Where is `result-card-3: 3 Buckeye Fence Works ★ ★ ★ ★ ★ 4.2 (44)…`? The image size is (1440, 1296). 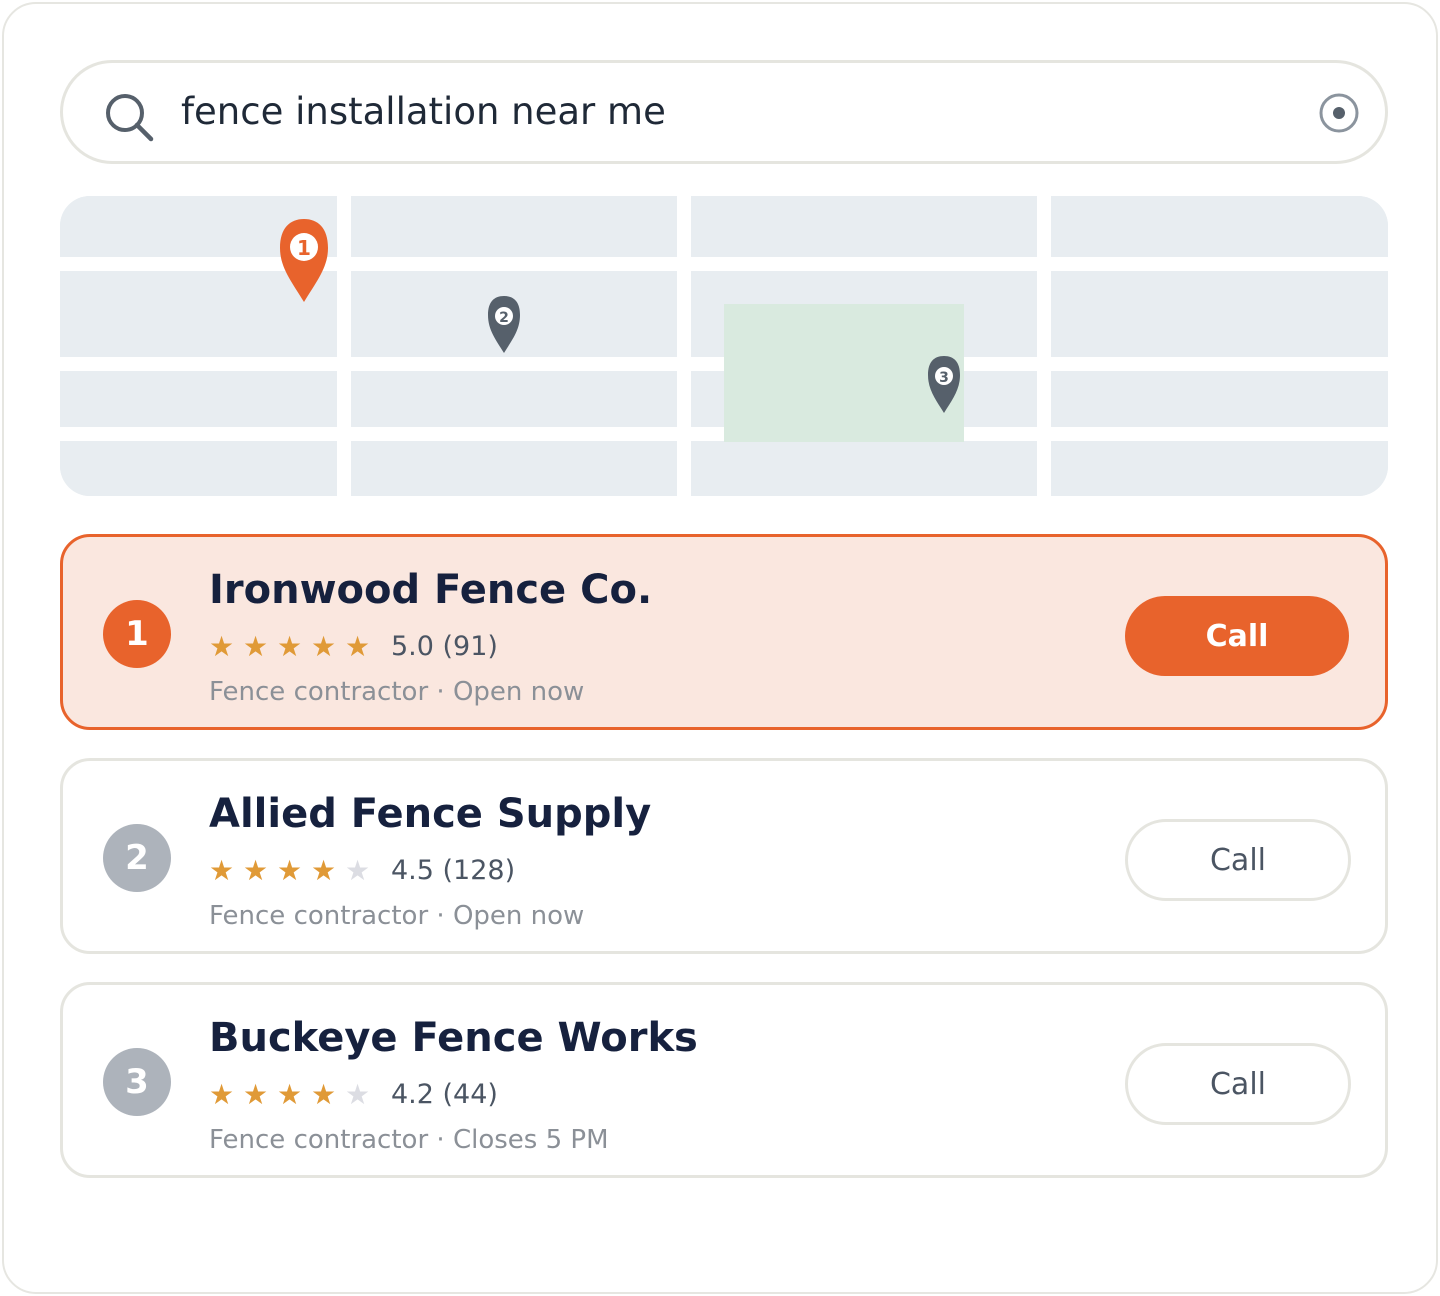
result-card-3: 3 Buckeye Fence Works ★ ★ ★ ★ ★ 4.2 (44)… is located at coordinates (724, 1080).